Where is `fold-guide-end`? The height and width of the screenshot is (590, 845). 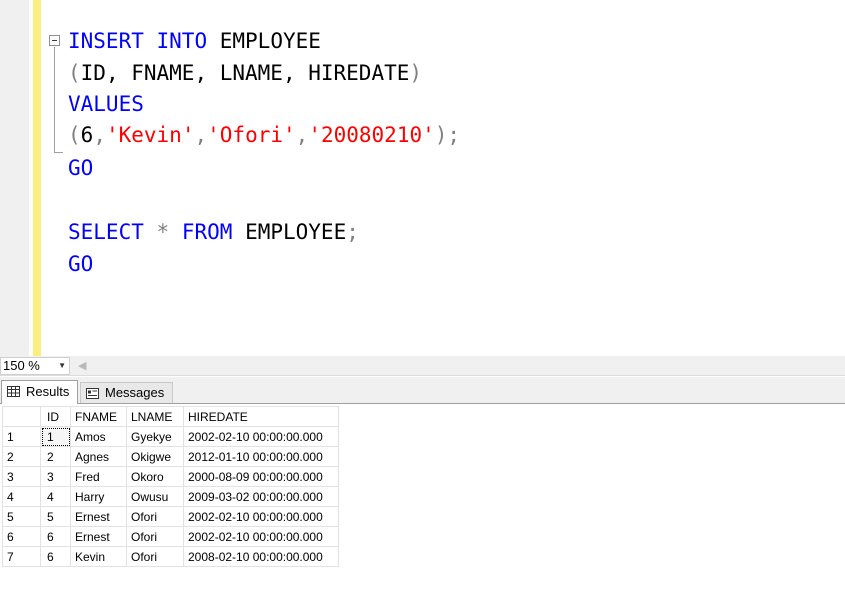
fold-guide-end is located at coordinates (58, 152).